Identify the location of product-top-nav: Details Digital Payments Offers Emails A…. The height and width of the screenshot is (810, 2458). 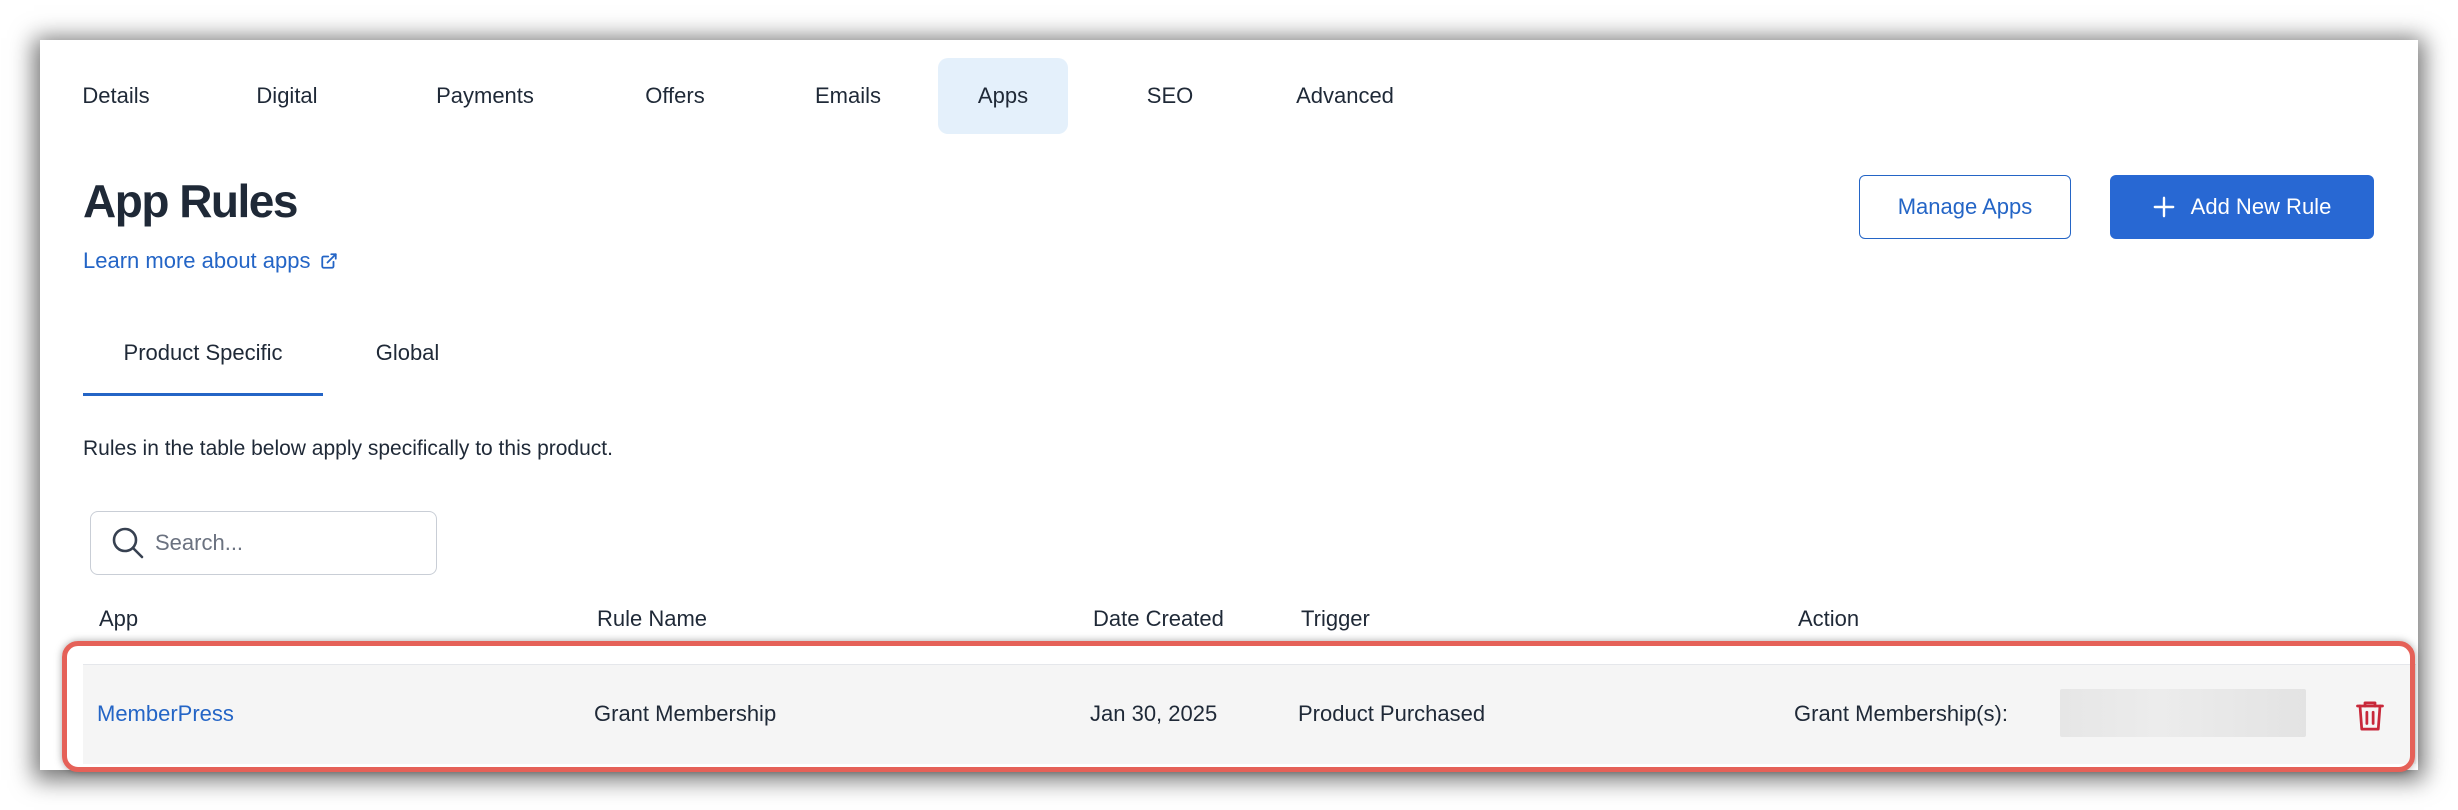
(1229, 96).